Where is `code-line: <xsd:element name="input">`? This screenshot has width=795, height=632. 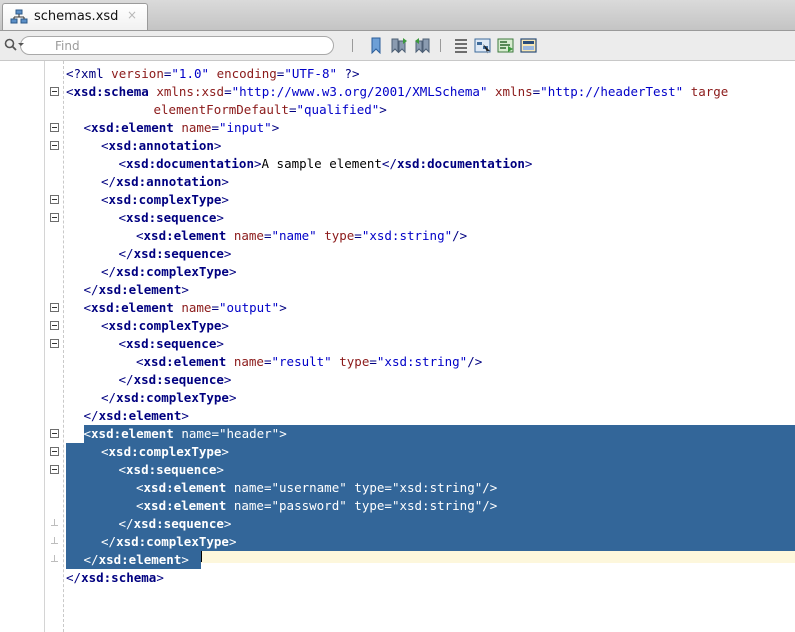 code-line: <xsd:element name="input"> is located at coordinates (182, 128).